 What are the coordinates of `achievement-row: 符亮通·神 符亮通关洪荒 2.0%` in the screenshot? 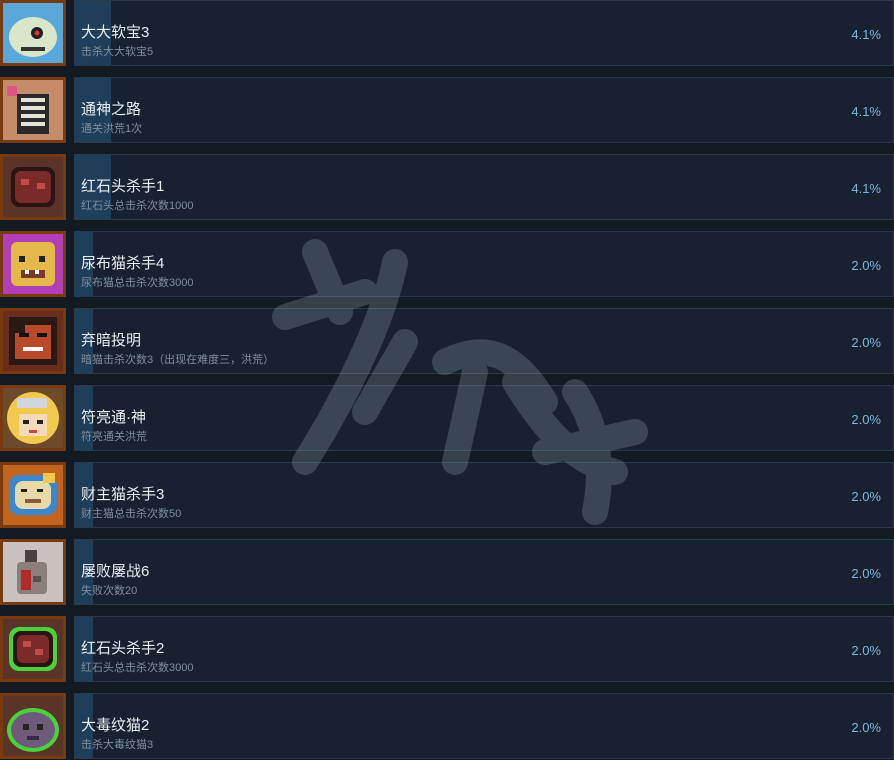 It's located at (447, 418).